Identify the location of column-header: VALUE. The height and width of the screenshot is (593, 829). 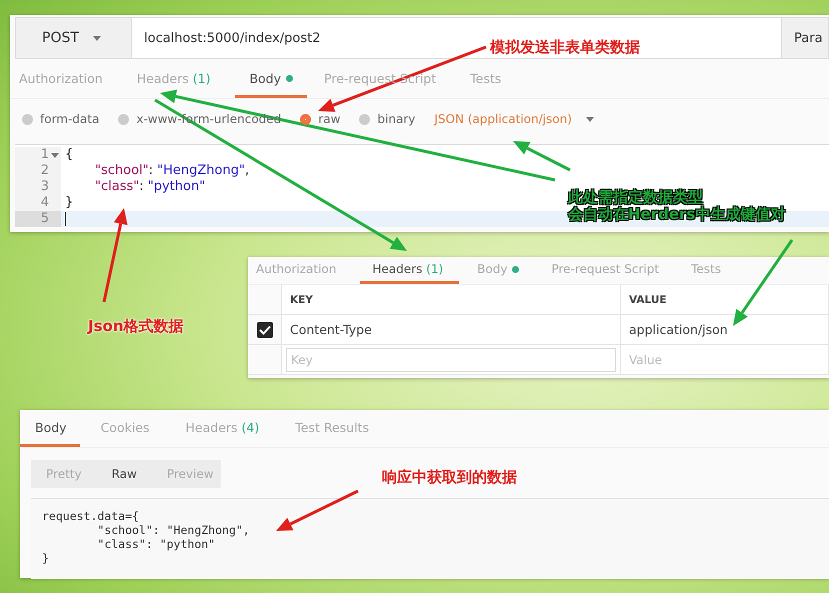
(725, 300).